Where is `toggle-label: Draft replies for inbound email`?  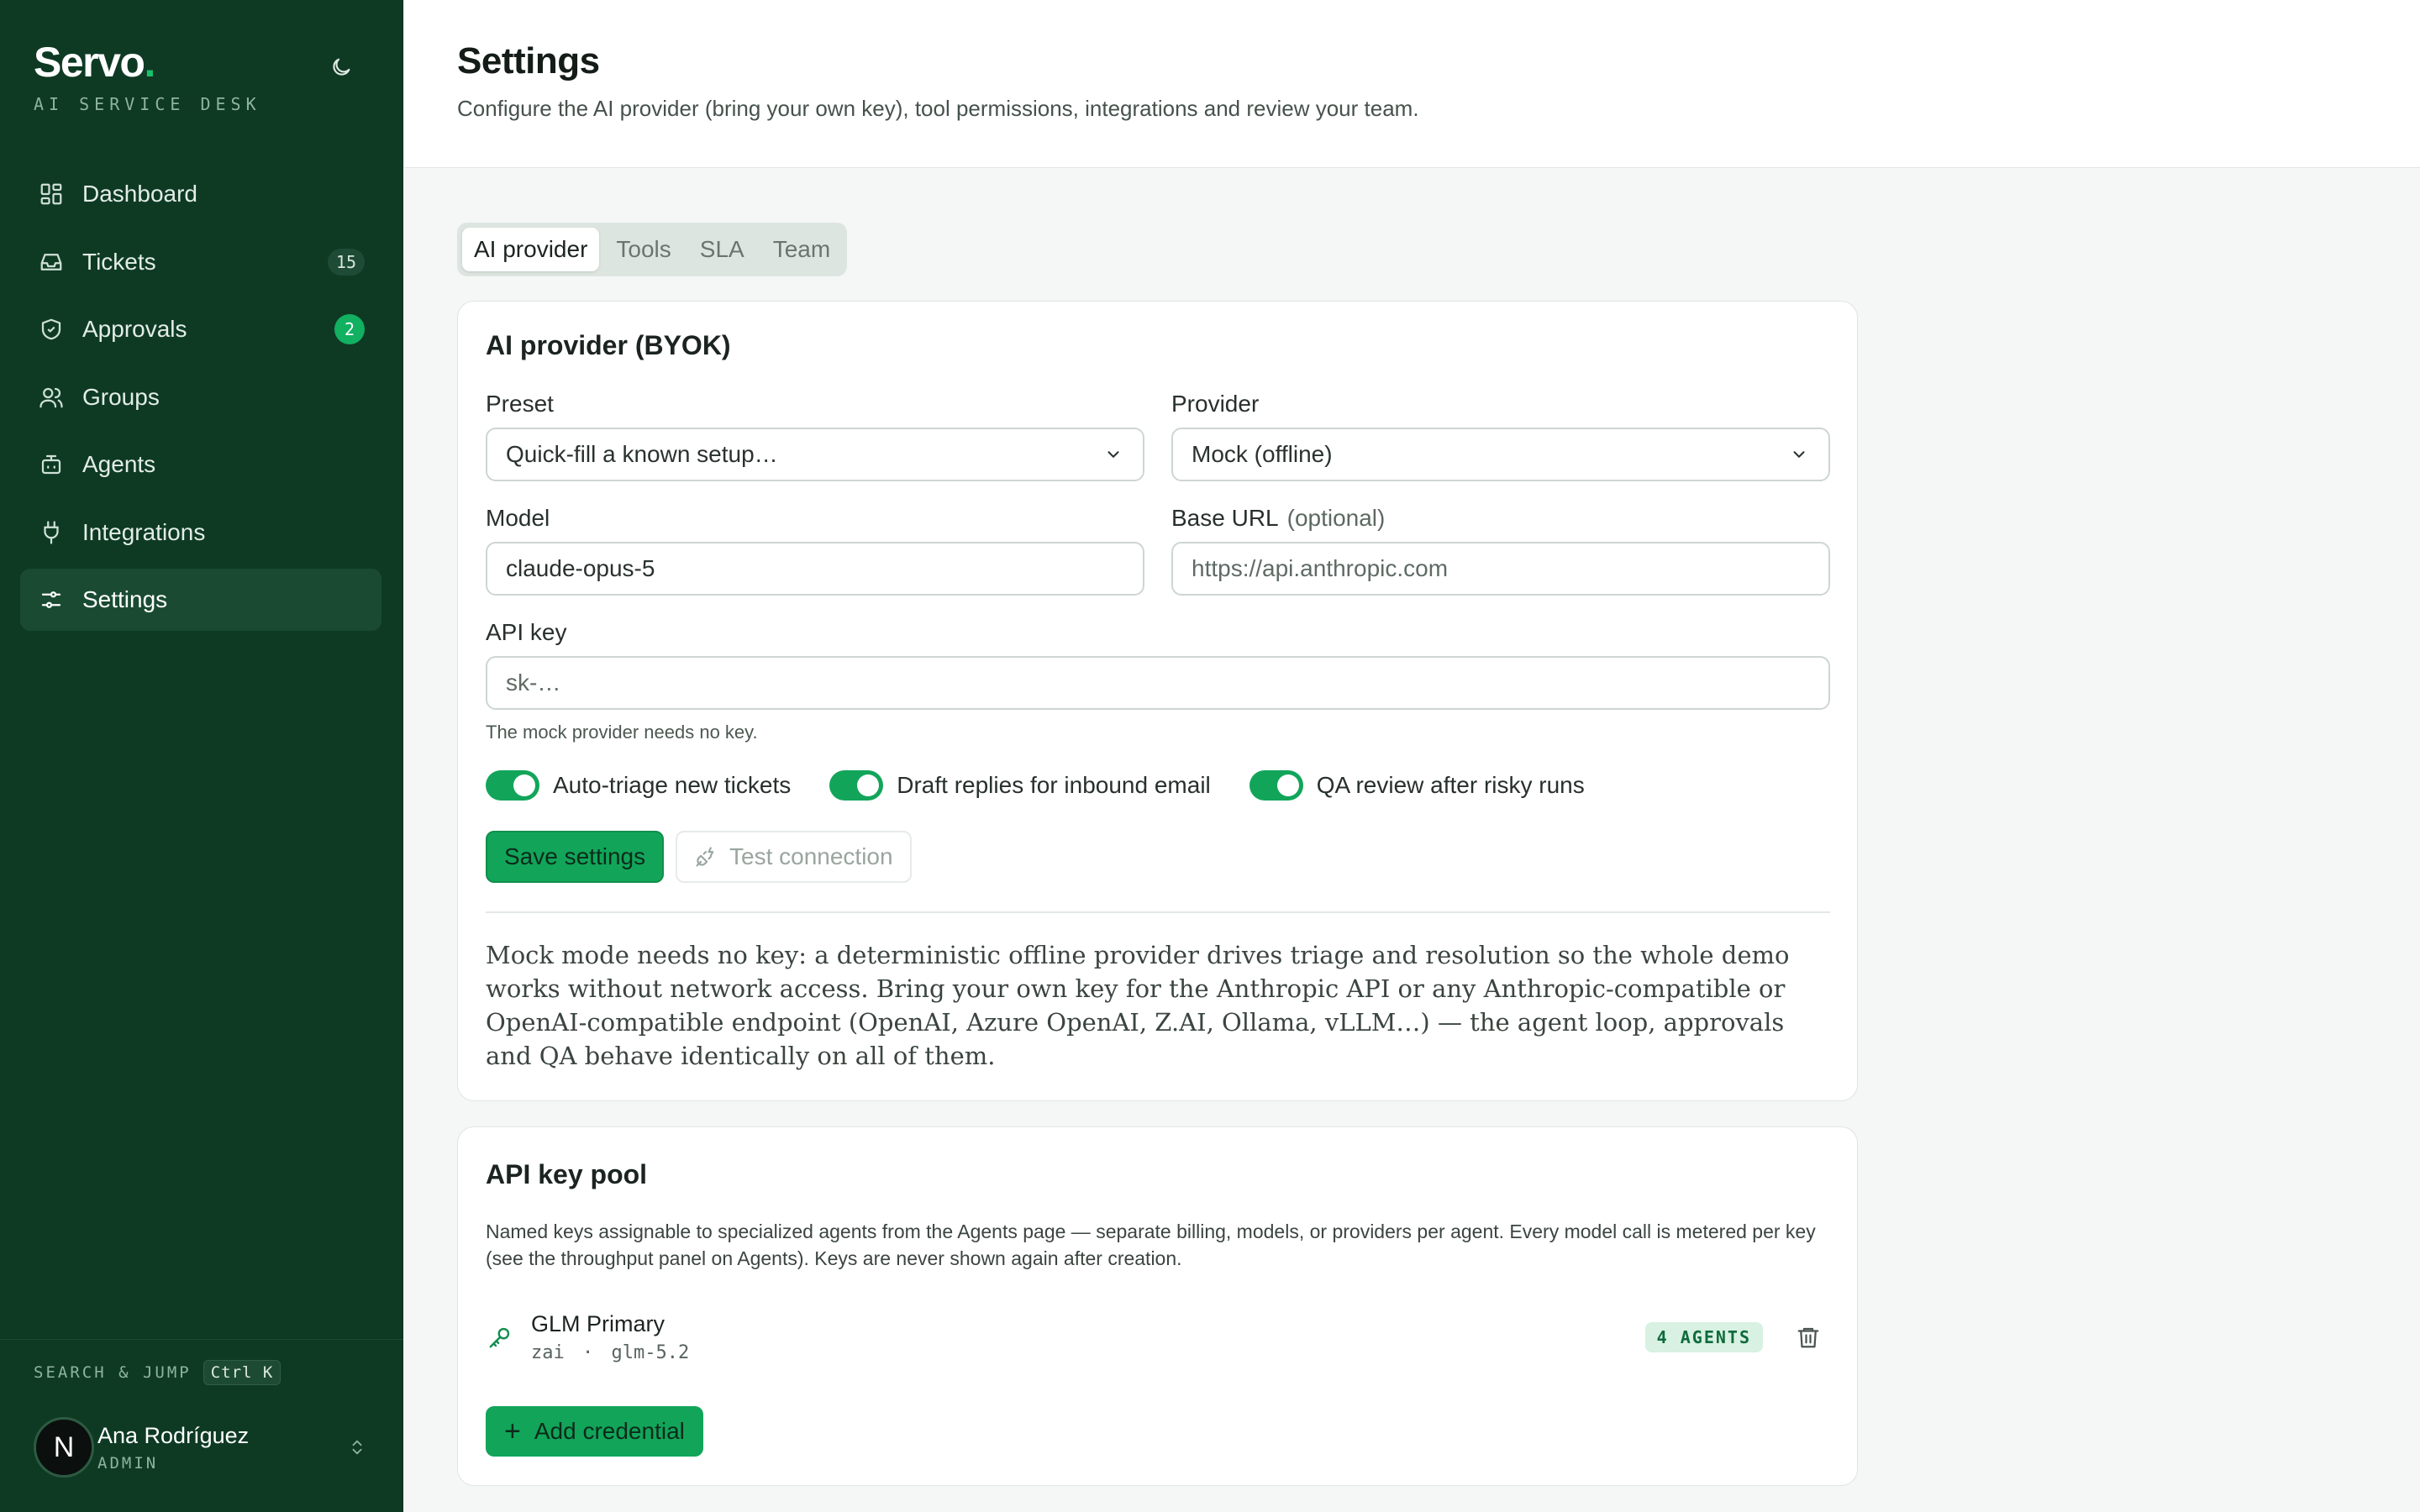
toggle-label: Draft replies for inbound email is located at coordinates (1054, 785).